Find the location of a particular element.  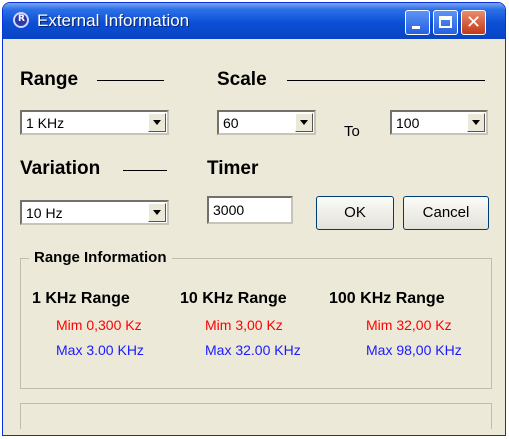

status-bar is located at coordinates (256, 416).